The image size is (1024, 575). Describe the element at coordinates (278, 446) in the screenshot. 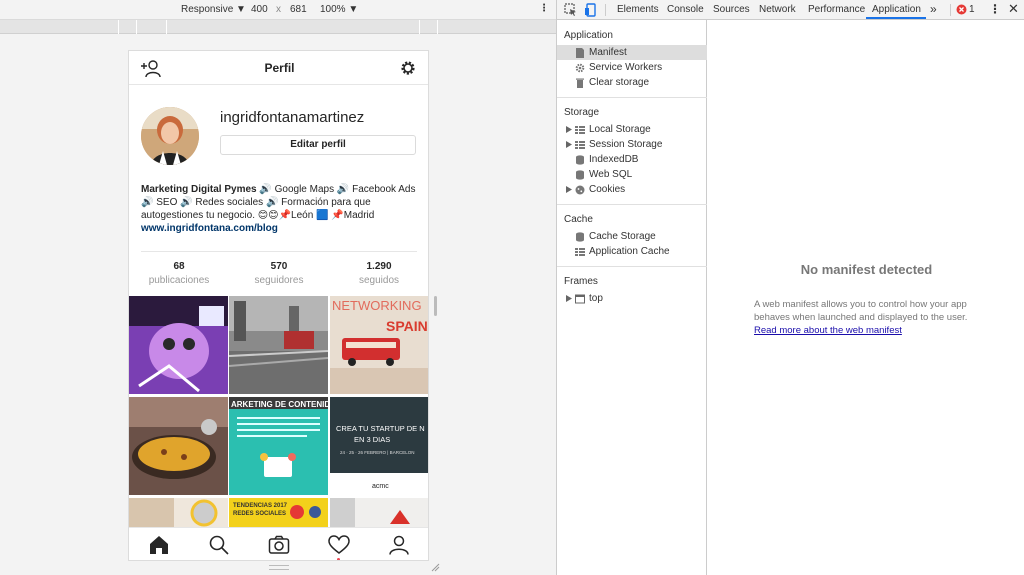

I see `photo-tile: ARKETING DE CONTENIDO` at that location.